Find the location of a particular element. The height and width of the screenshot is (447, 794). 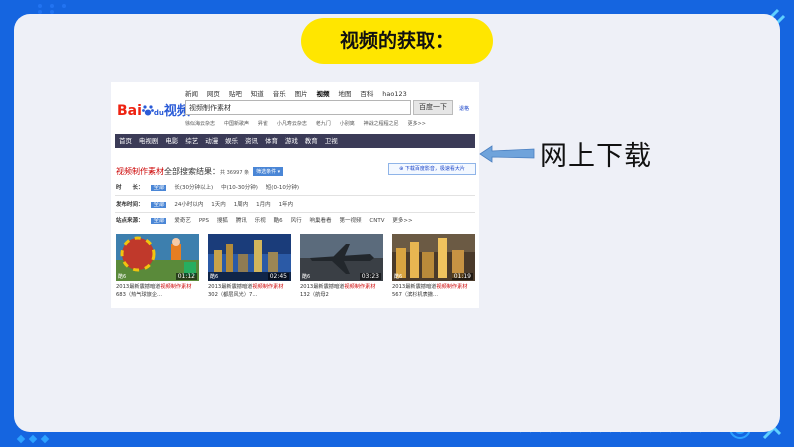

filter-option: 乐视 is located at coordinates (260, 221).